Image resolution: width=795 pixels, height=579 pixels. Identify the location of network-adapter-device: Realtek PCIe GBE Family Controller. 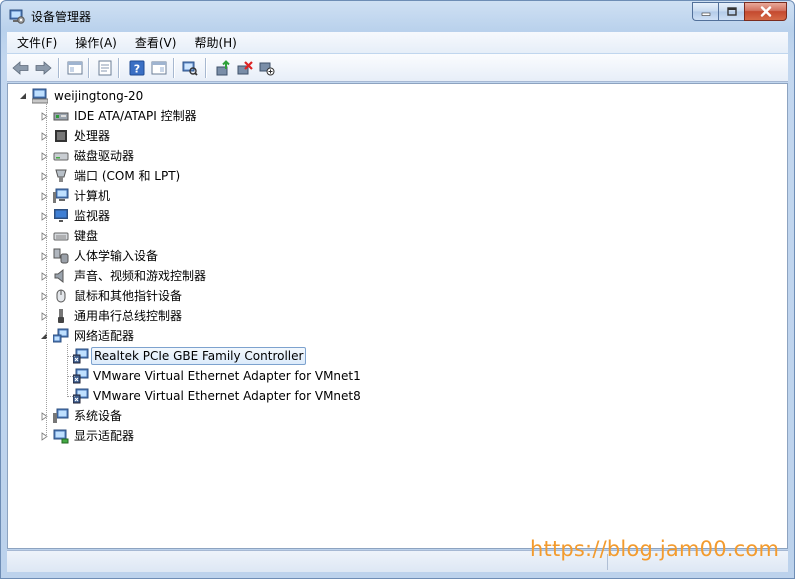
(258, 356).